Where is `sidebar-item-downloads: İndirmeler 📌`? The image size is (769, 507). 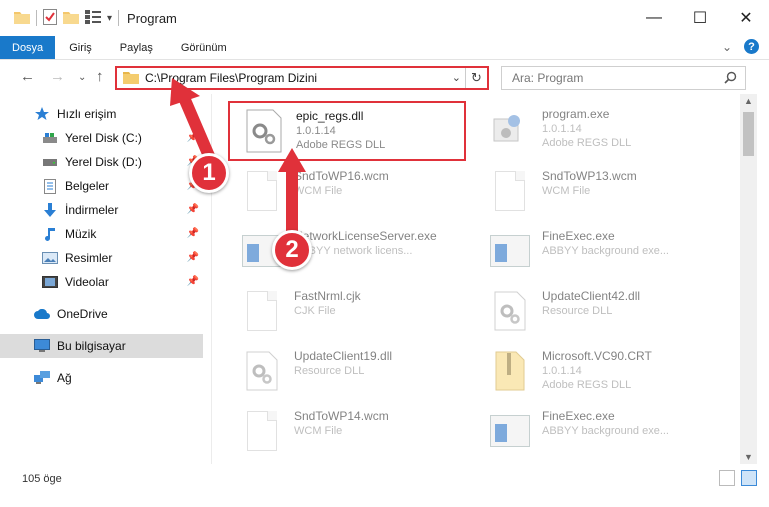
sidebar-item-downloads: İndirmeler 📌 is located at coordinates (101, 210).